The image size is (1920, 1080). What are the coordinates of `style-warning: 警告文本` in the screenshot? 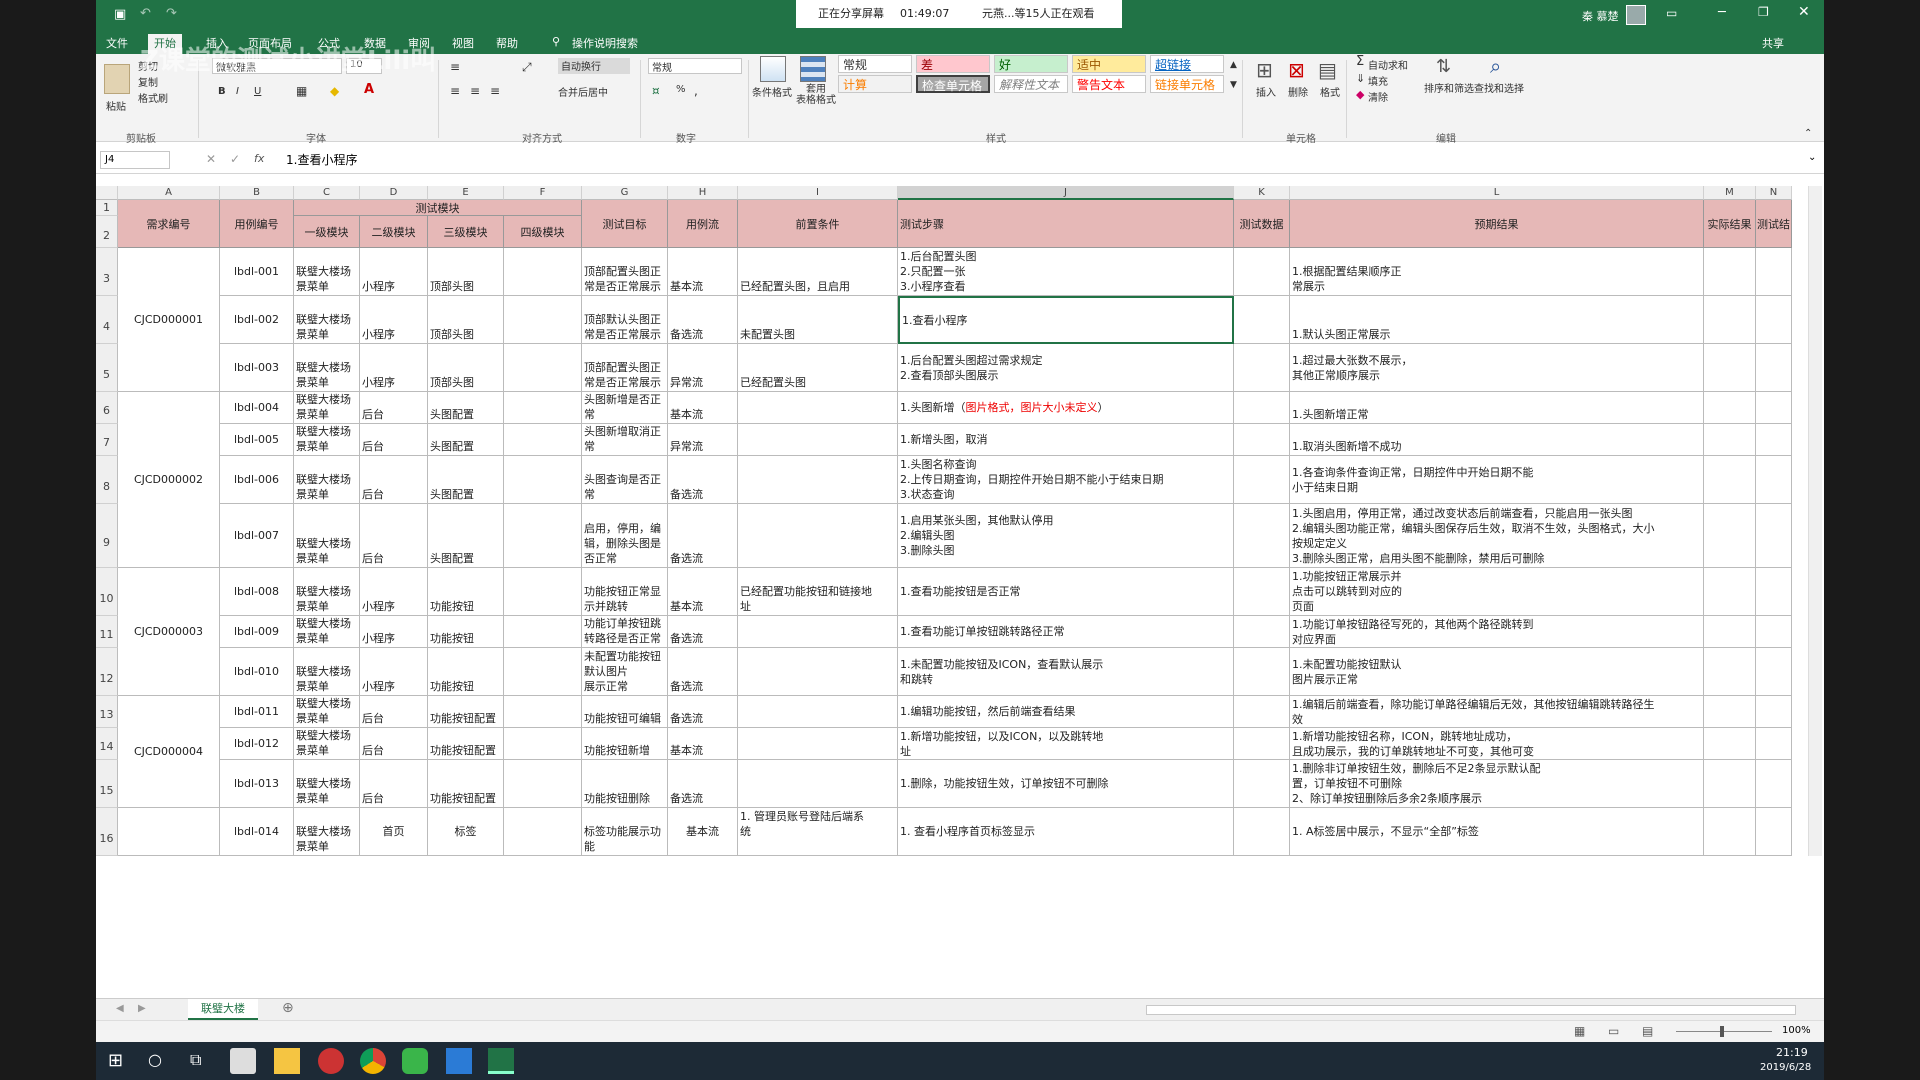 It's located at (1109, 84).